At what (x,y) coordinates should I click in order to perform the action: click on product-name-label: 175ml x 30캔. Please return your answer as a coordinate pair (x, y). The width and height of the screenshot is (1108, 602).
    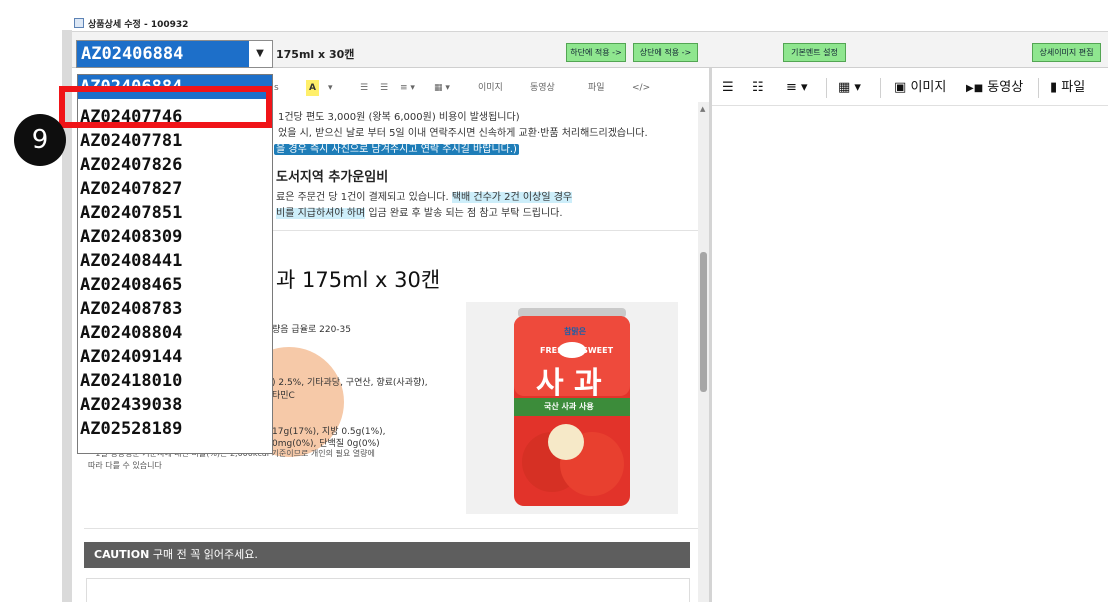
    Looking at the image, I should click on (315, 54).